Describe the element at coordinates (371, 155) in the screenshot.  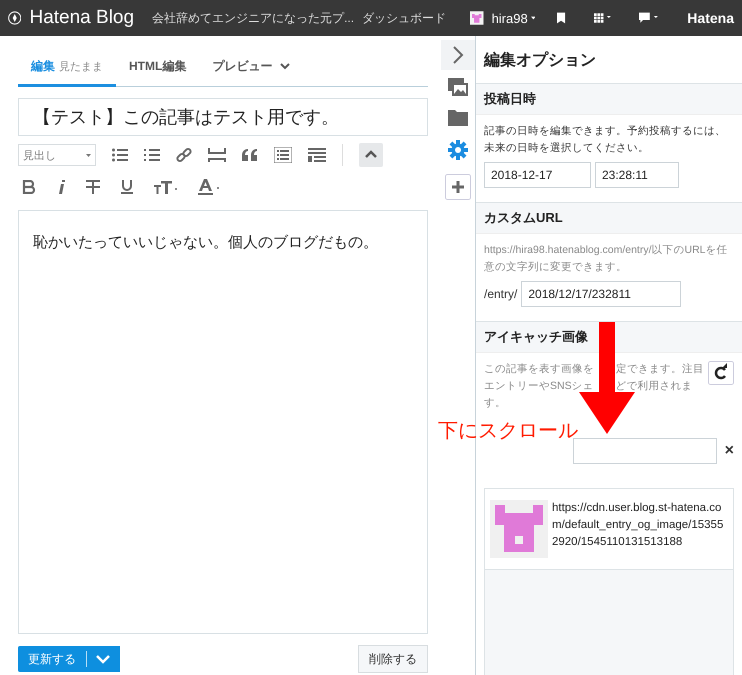
I see `collapse-button` at that location.